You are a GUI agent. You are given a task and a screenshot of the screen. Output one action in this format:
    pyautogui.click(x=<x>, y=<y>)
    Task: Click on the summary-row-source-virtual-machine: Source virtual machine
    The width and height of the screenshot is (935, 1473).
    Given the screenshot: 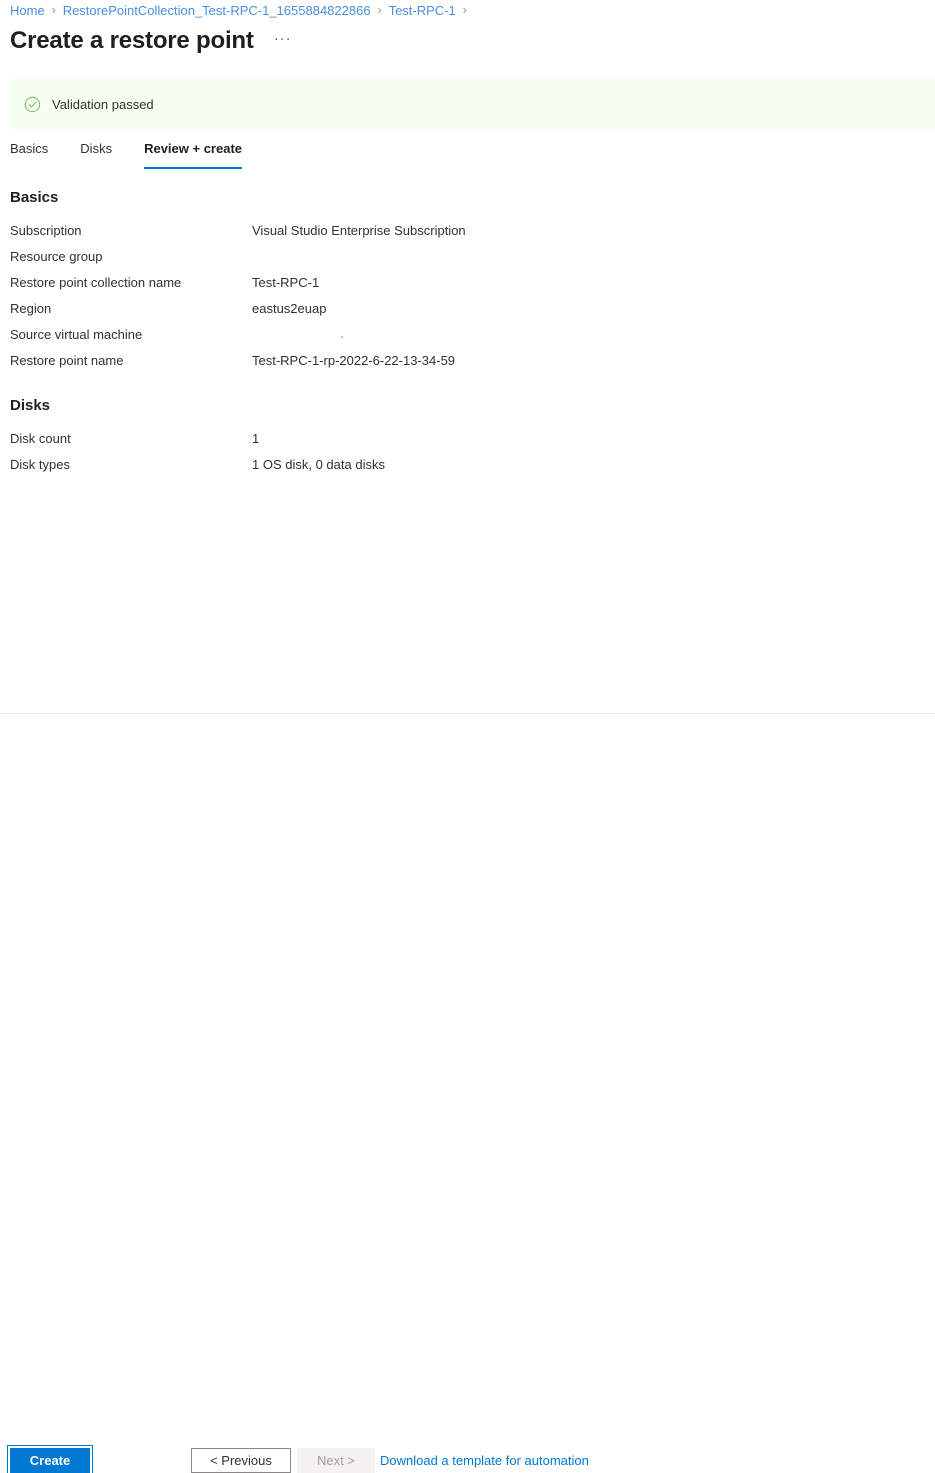 What is the action you would take?
    pyautogui.click(x=238, y=339)
    